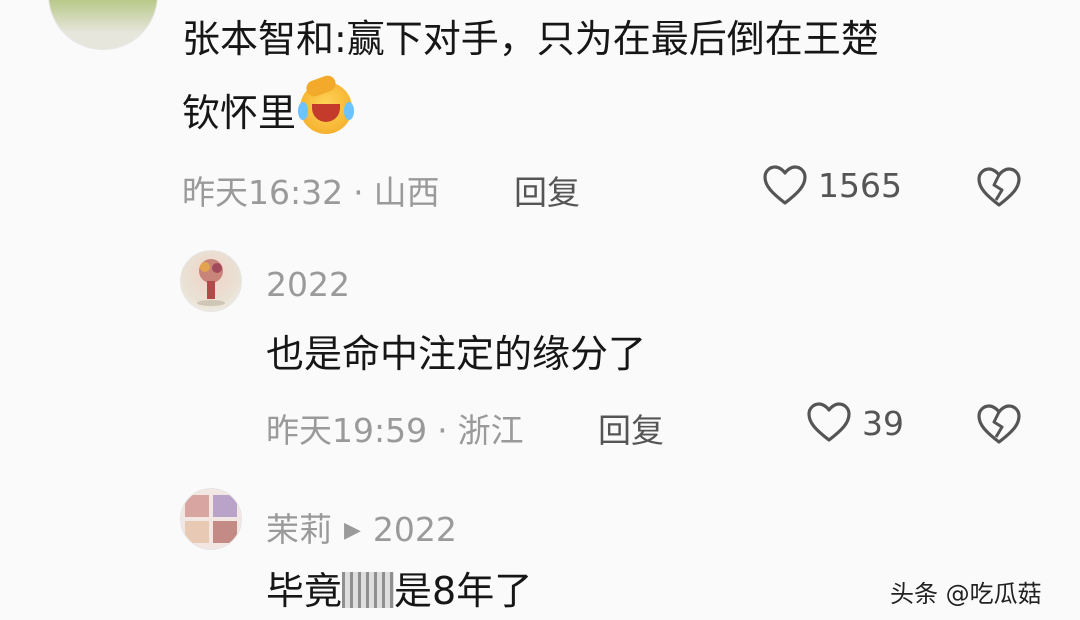 Image resolution: width=1080 pixels, height=620 pixels. Describe the element at coordinates (304, 591) in the screenshot. I see `comment-text-start: 毕竟` at that location.